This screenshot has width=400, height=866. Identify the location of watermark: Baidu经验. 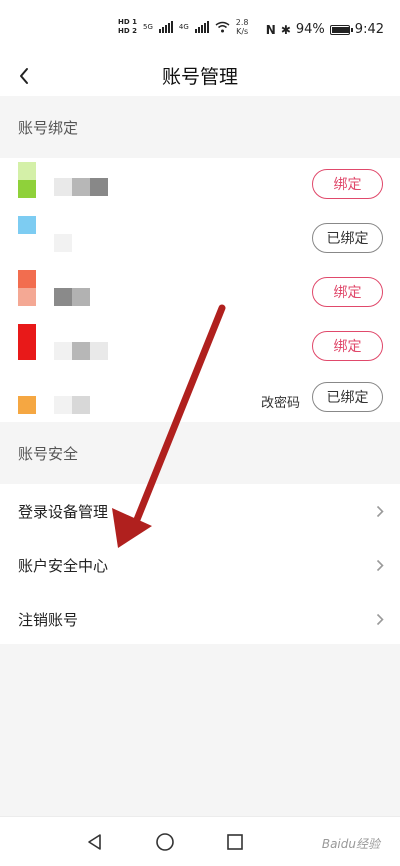
(350, 844).